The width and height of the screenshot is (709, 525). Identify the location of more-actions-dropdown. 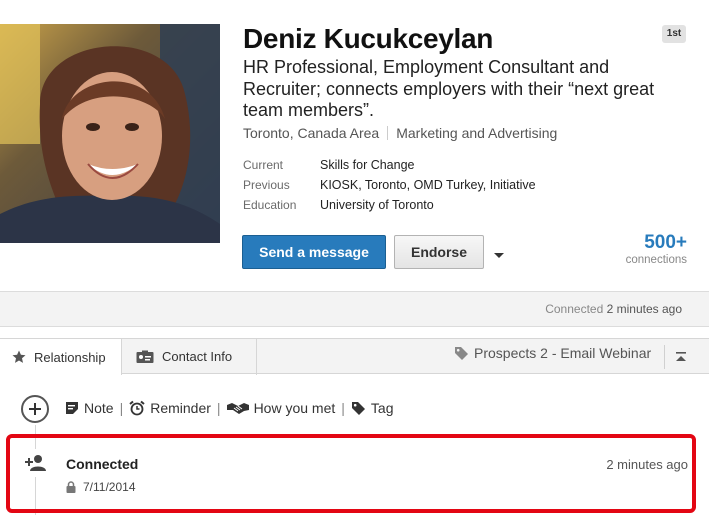
(499, 252).